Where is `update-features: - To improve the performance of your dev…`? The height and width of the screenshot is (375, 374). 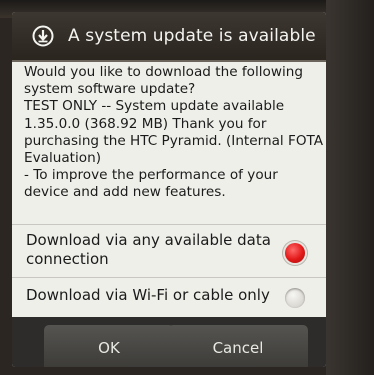 update-features: - To improve the performance of your dev… is located at coordinates (151, 184).